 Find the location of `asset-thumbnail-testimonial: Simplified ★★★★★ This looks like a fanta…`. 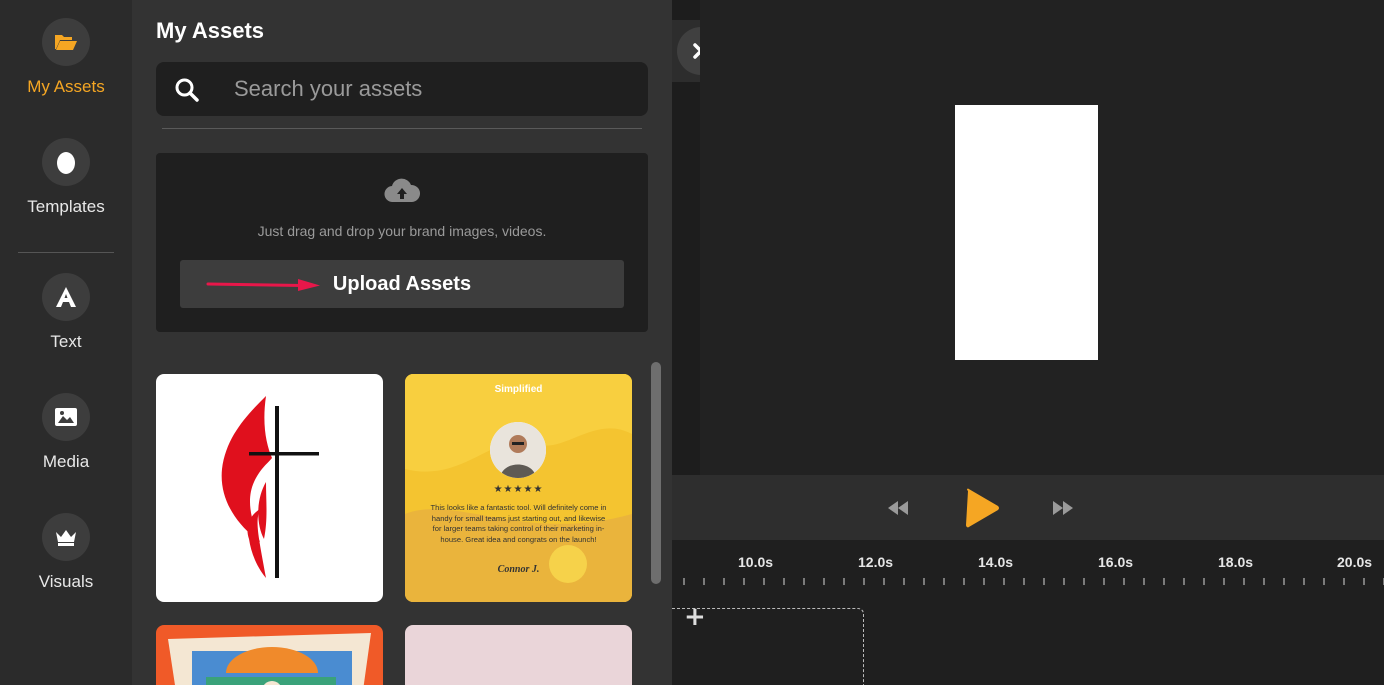

asset-thumbnail-testimonial: Simplified ★★★★★ This looks like a fanta… is located at coordinates (518, 488).